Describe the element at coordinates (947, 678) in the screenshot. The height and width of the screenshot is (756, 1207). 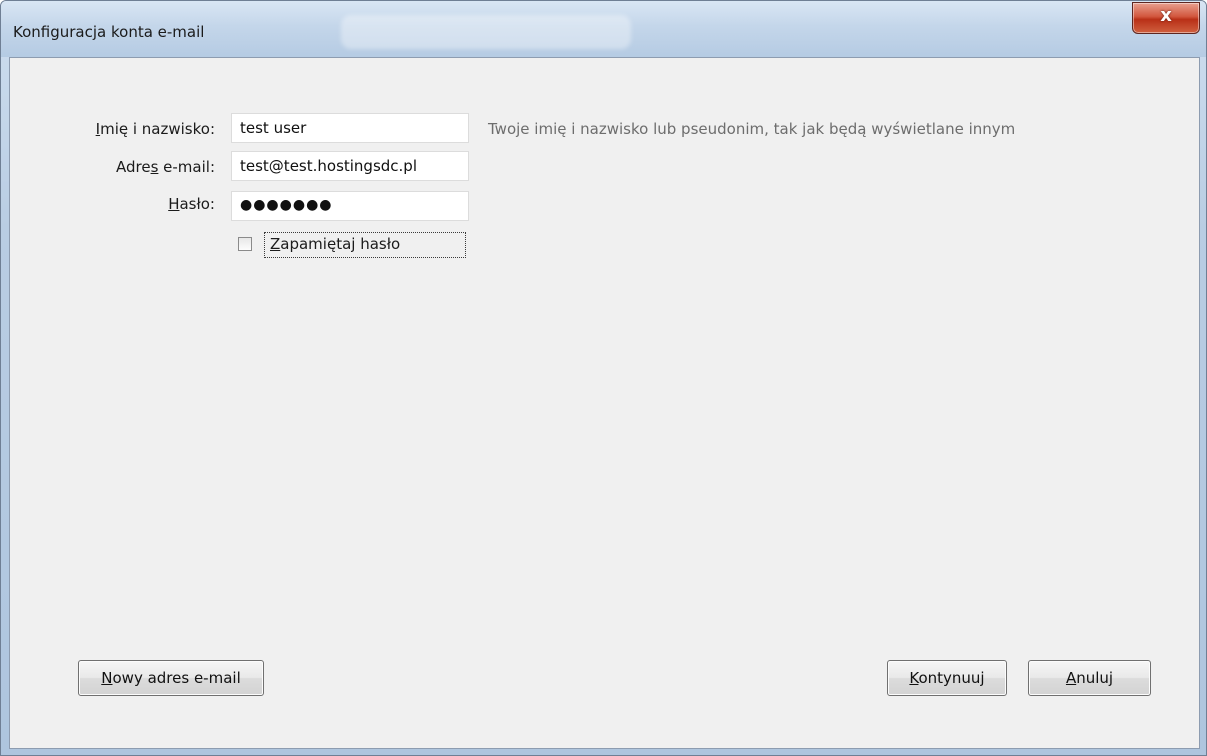
I see `continue-button: Kontynuuj` at that location.